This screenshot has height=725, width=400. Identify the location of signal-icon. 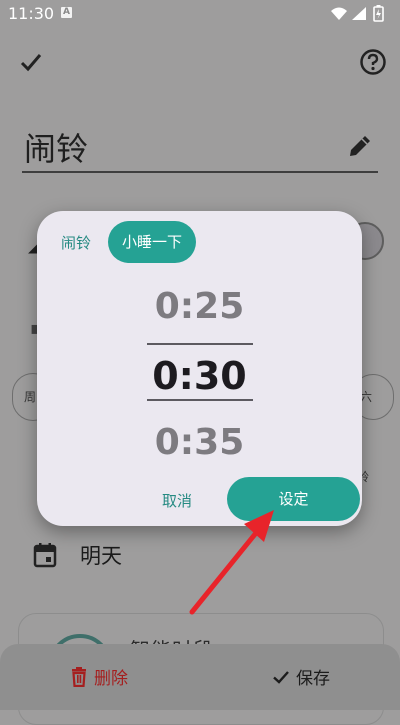
(359, 13).